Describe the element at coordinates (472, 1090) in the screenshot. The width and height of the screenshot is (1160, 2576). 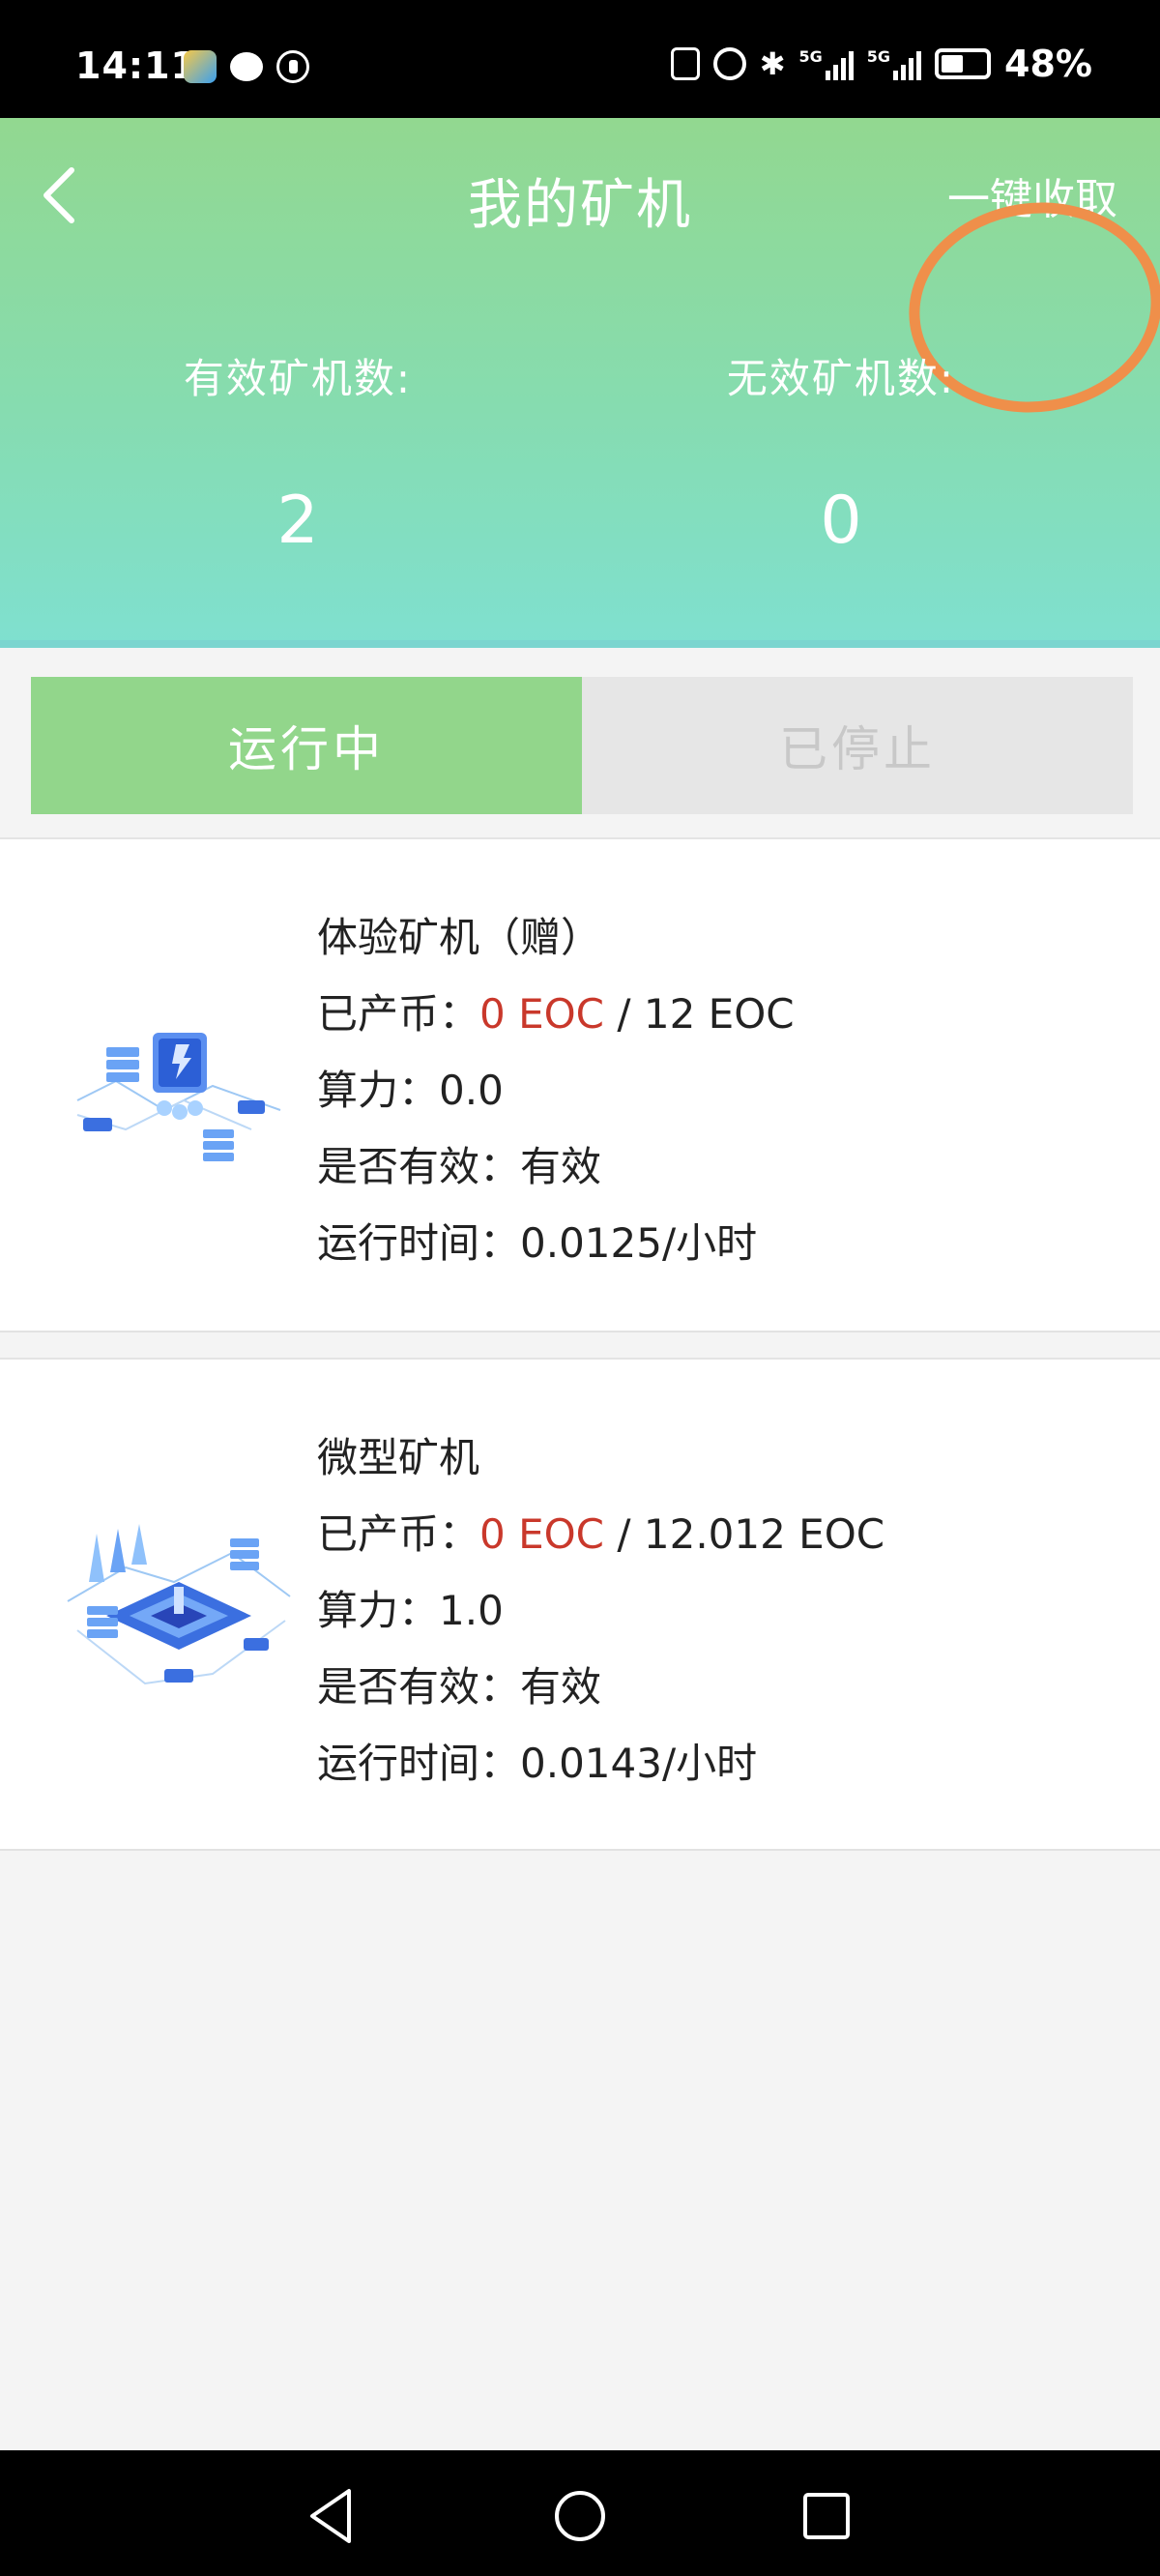
I see `power-value: 0.0` at that location.